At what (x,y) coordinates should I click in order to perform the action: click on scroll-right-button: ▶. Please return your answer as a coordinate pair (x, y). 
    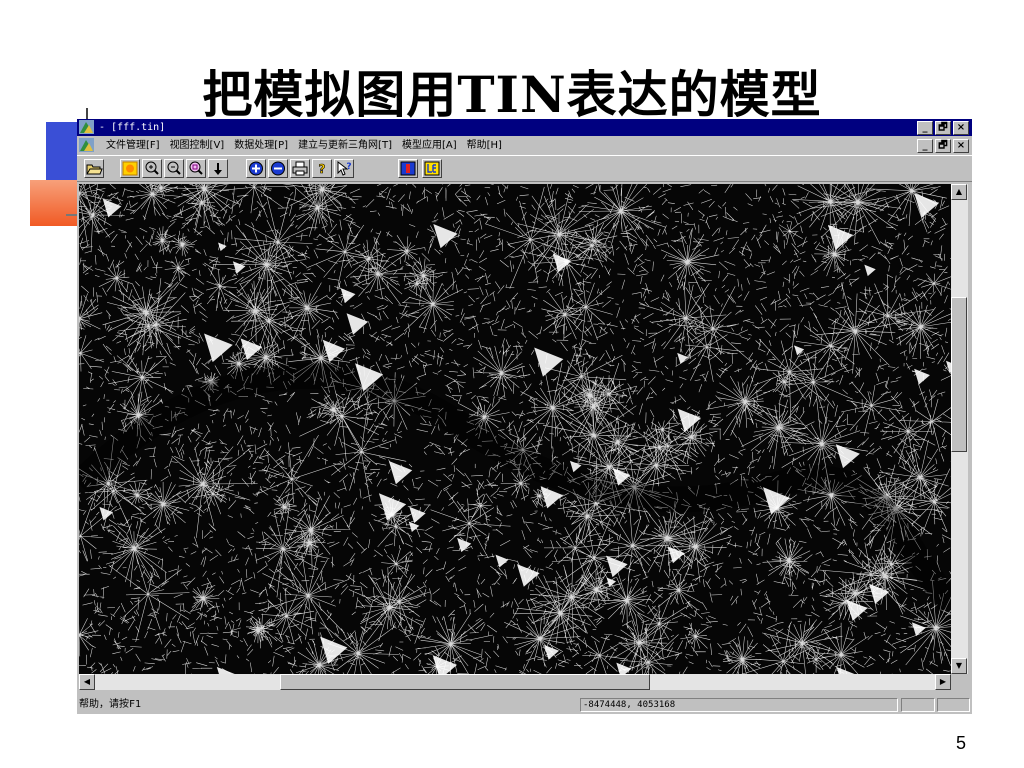
    Looking at the image, I should click on (943, 682).